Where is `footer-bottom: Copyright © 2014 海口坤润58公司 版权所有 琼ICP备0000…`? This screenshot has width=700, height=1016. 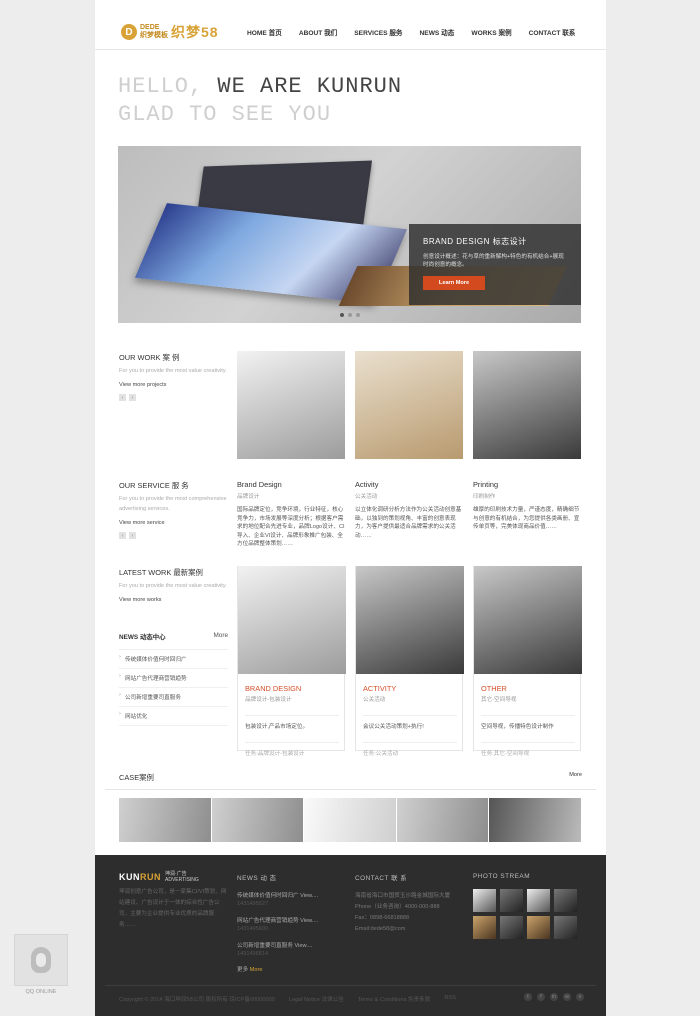 footer-bottom: Copyright © 2014 海口坤润58公司 版权所有 琼ICP备0000… is located at coordinates (350, 994).